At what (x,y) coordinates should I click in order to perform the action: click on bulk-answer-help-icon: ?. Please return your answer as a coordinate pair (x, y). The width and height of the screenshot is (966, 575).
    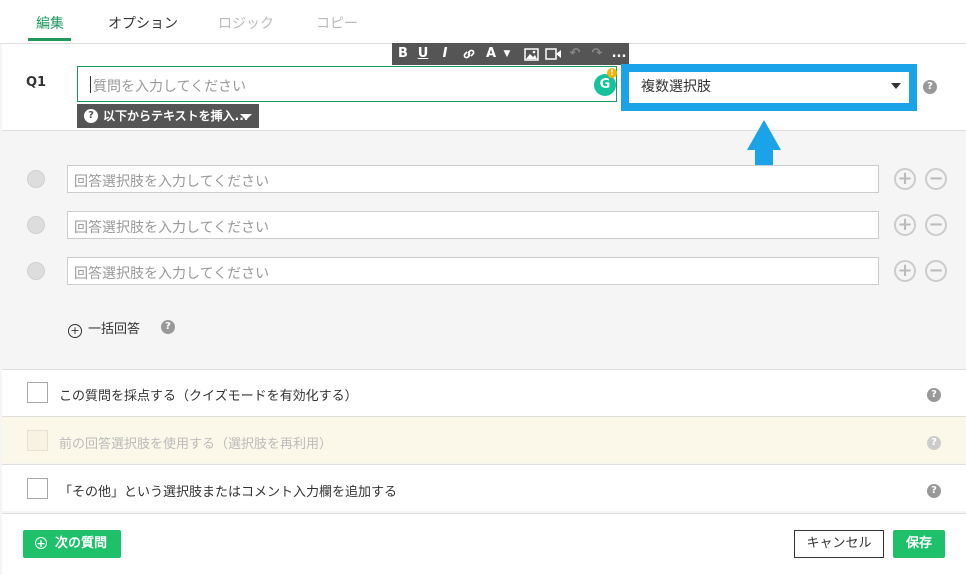
    Looking at the image, I should click on (168, 327).